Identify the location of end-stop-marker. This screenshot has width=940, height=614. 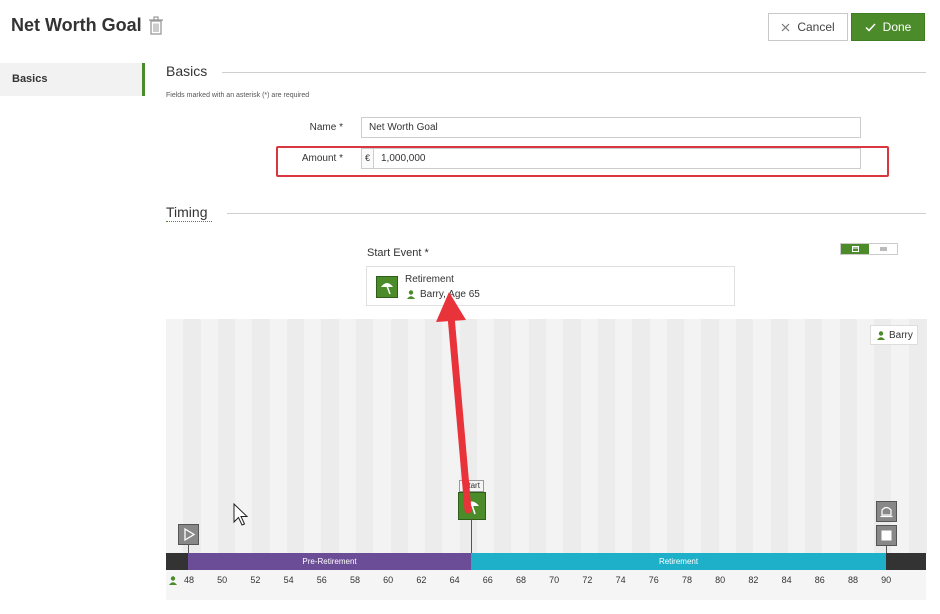
(886, 535).